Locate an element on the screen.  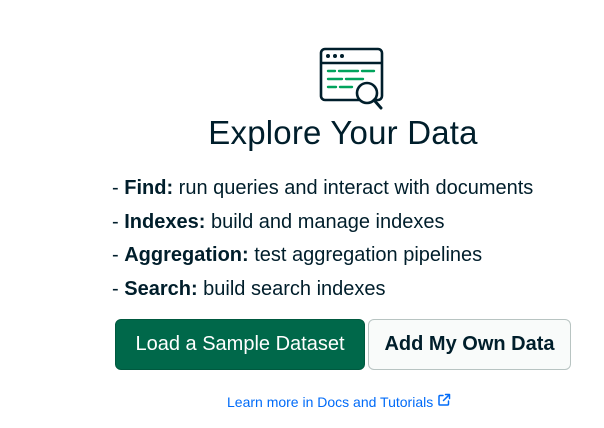
docs-tutorials-link: Learn more in Docs and Tutorials is located at coordinates (339, 402).